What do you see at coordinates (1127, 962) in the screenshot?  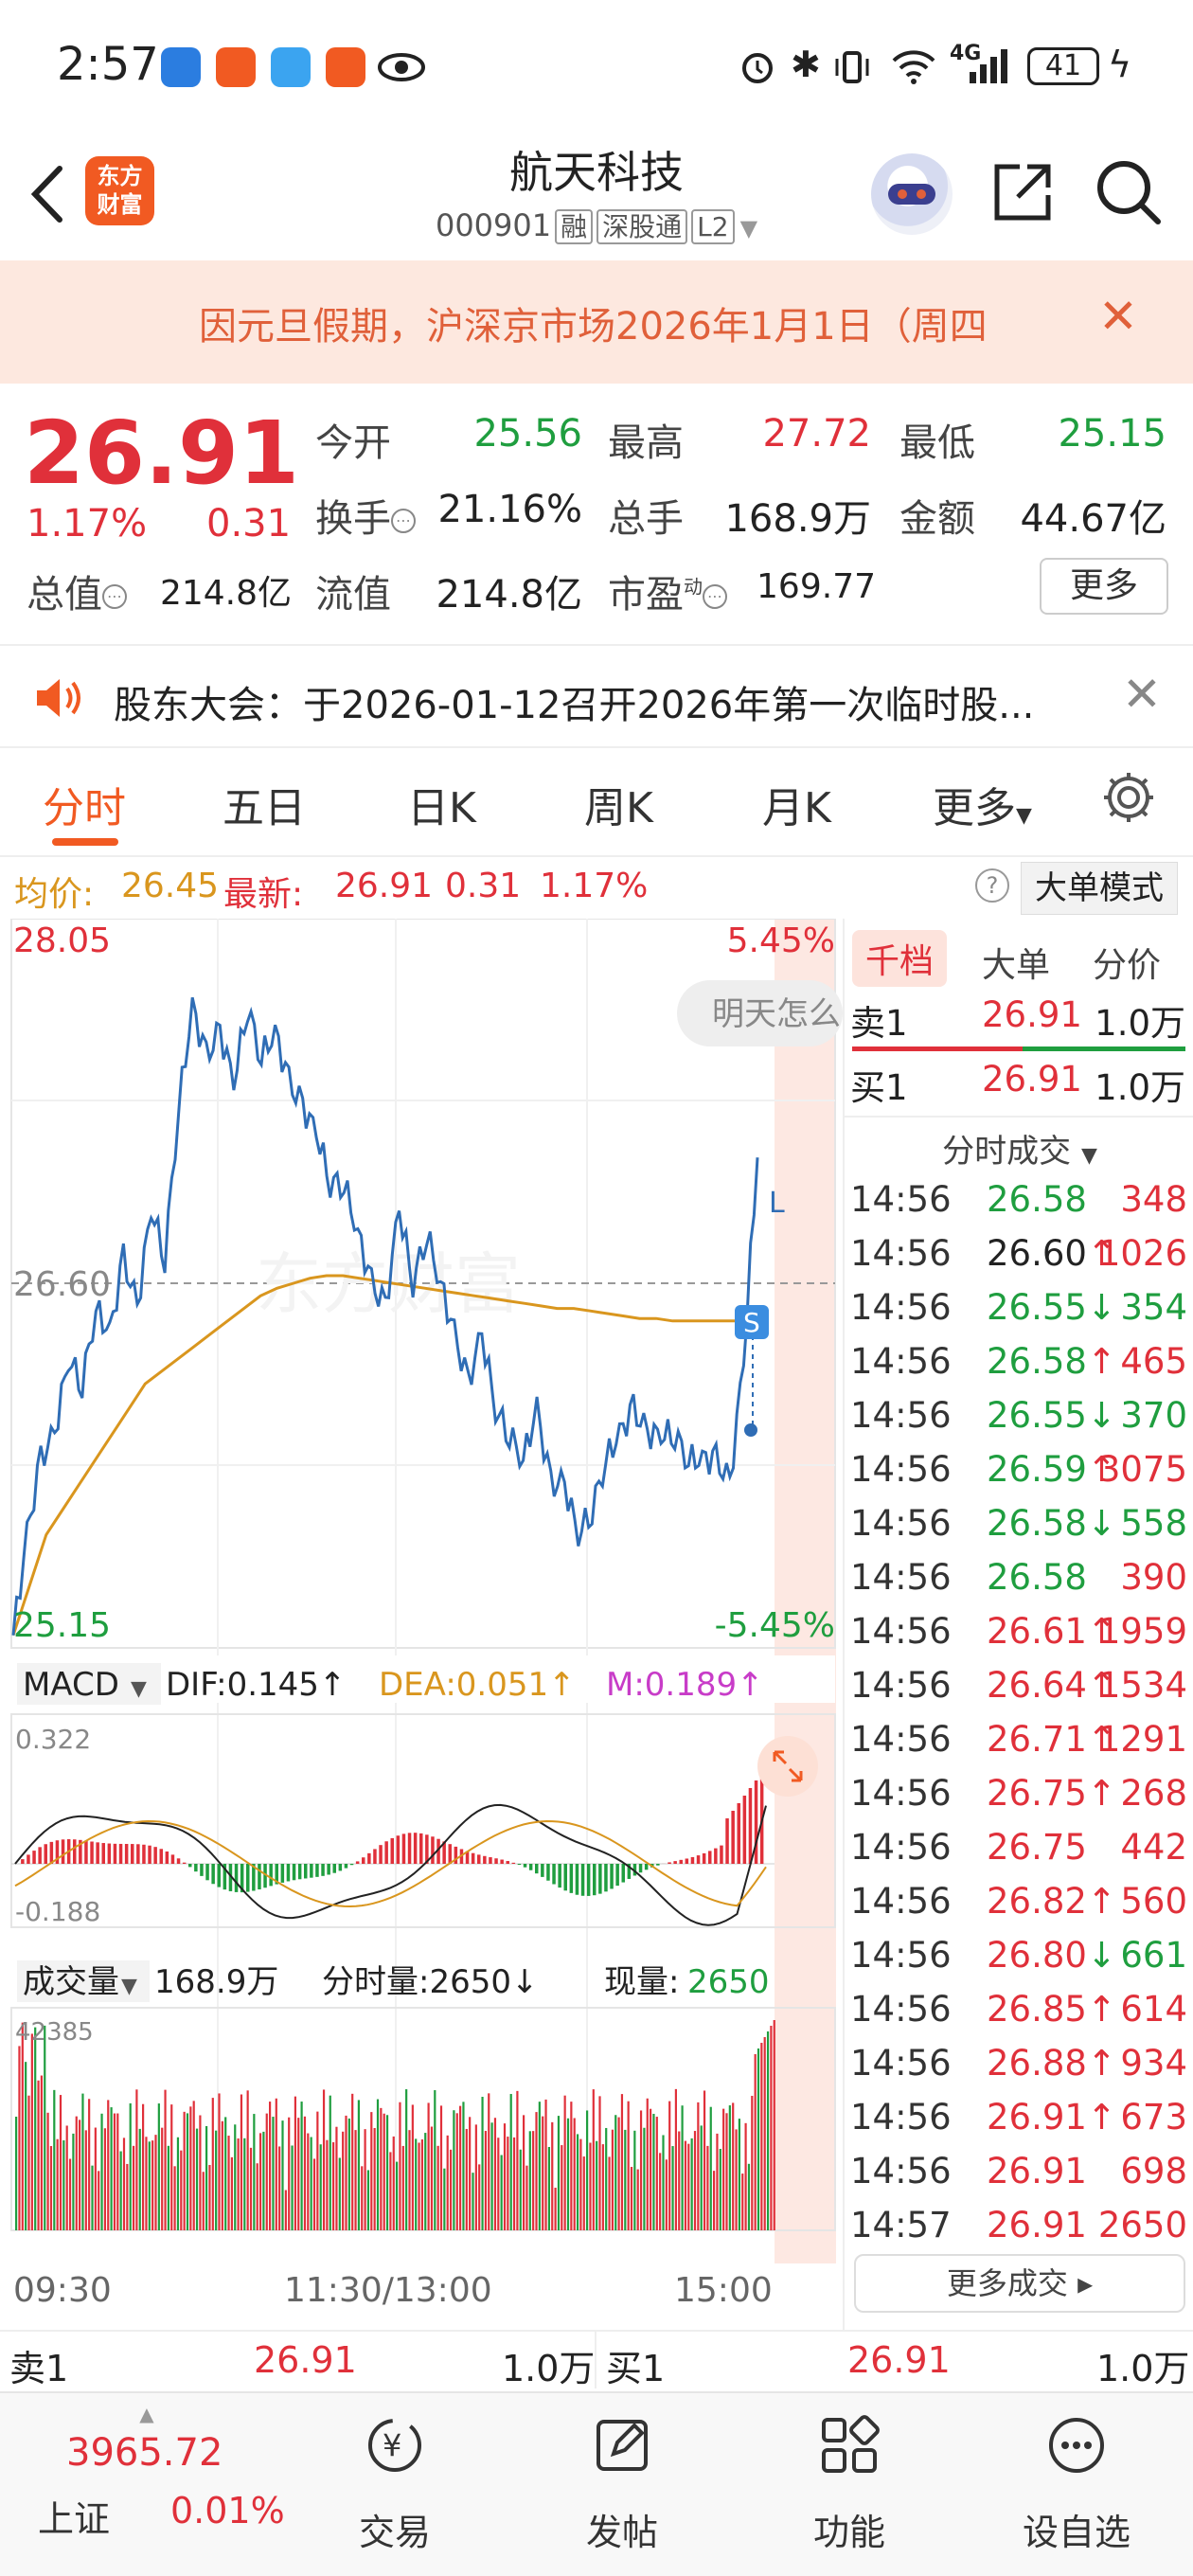 I see `tab-price-dist: 分价` at bounding box center [1127, 962].